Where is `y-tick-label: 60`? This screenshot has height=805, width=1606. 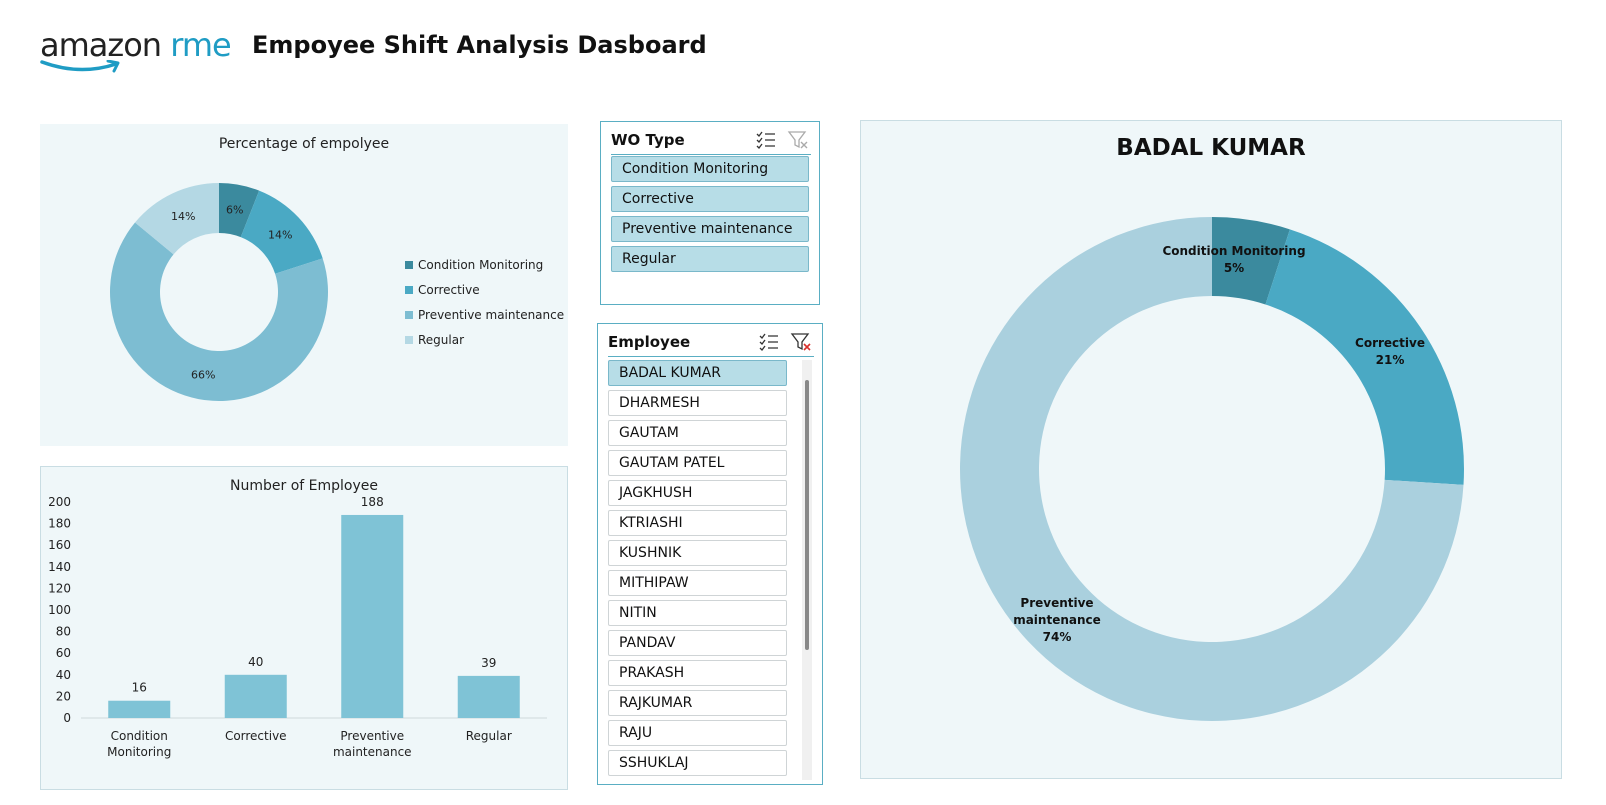
y-tick-label: 60 is located at coordinates (63, 653).